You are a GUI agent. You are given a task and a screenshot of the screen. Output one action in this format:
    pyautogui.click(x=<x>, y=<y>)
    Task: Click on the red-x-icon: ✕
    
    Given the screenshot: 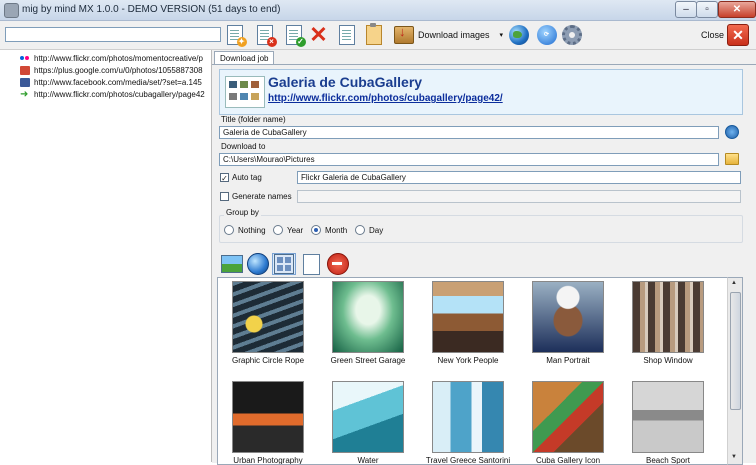 What is the action you would take?
    pyautogui.click(x=318, y=34)
    